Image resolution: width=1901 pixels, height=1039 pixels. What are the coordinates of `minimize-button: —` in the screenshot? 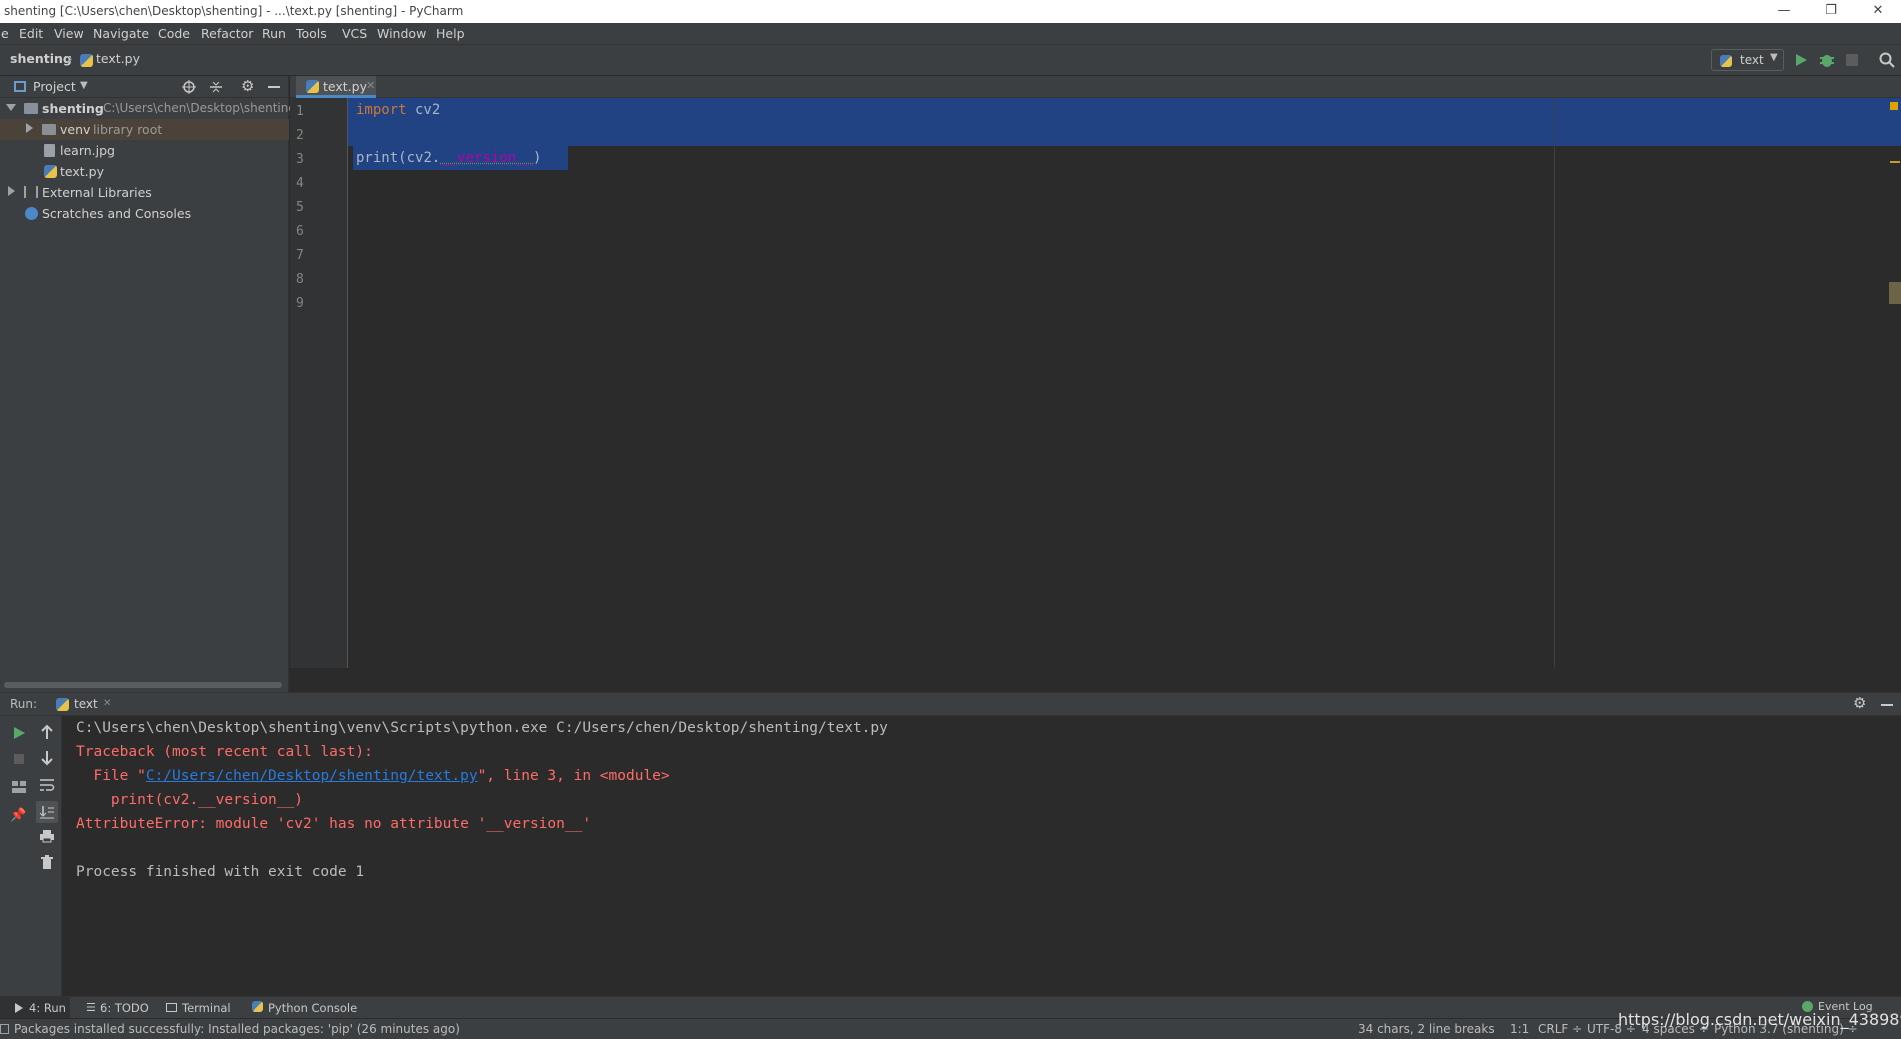 It's located at (1784, 11).